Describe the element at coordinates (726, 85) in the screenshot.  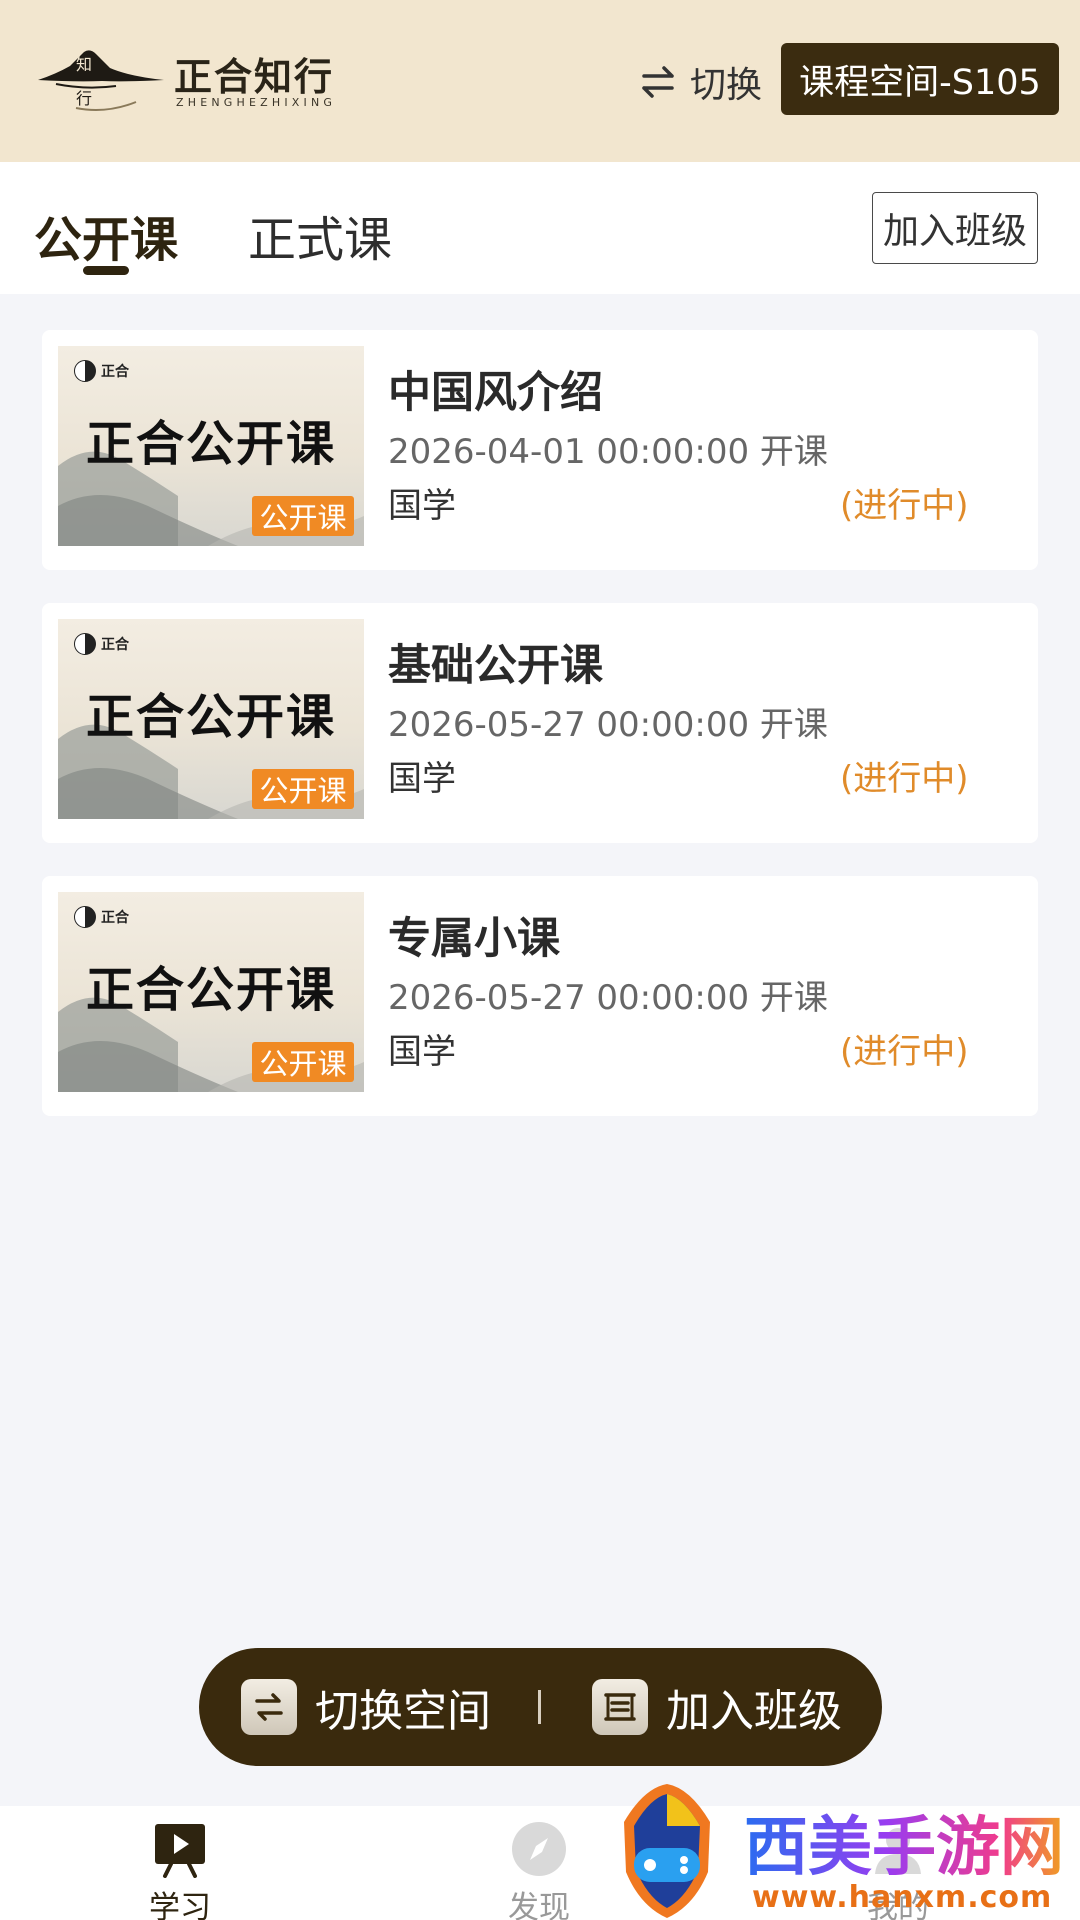
I see `switch-label: 切换` at that location.